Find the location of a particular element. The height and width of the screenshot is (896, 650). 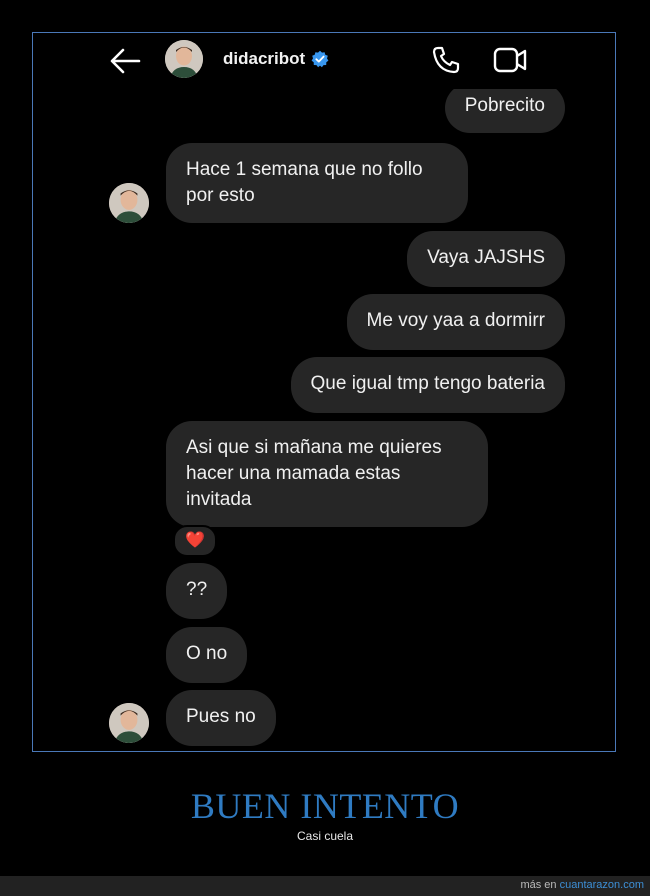

caption-title: BUEN INTENTO is located at coordinates (325, 806).